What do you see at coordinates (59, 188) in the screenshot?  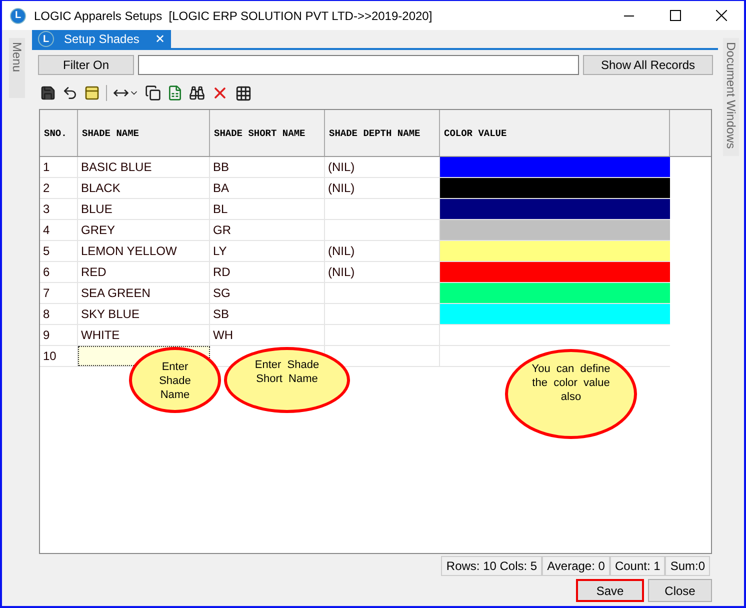 I see `row-number: 2` at bounding box center [59, 188].